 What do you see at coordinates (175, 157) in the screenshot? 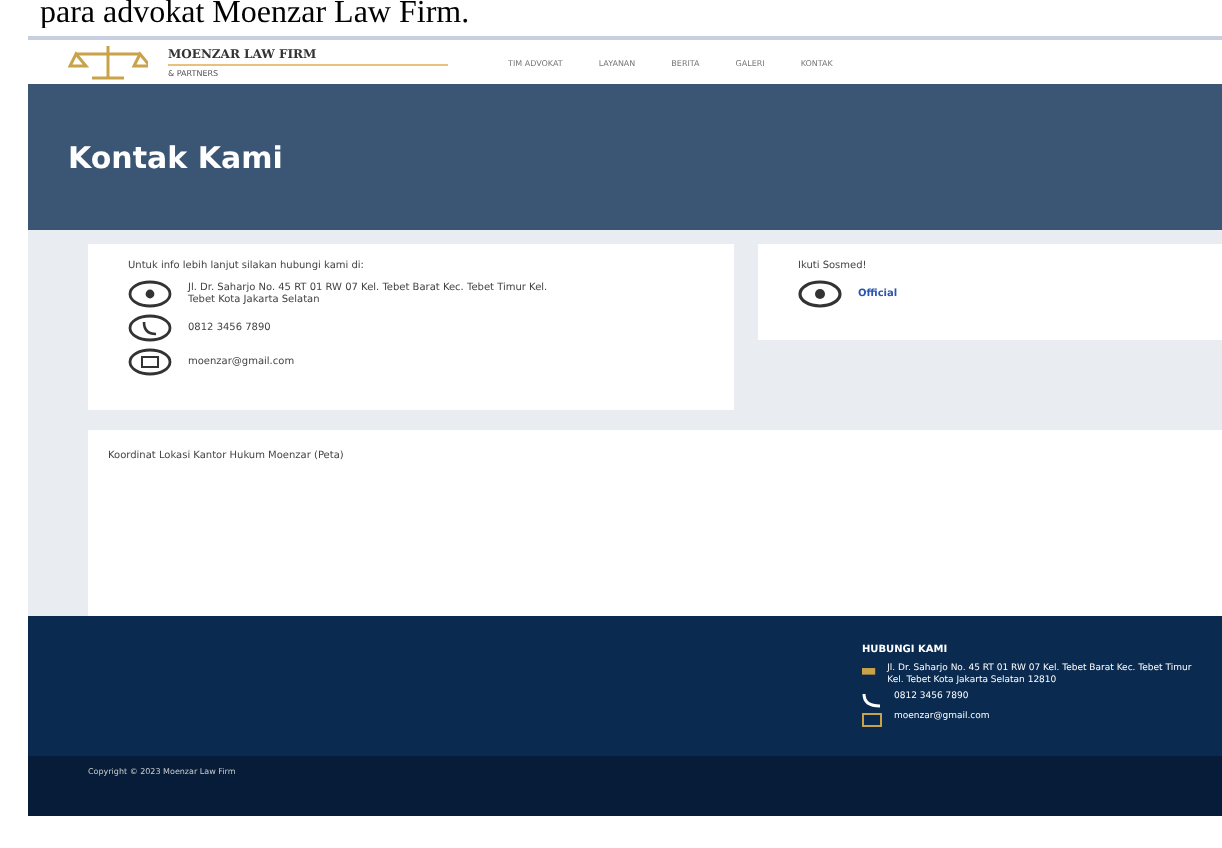
I see `page-title: Kontak Kami` at bounding box center [175, 157].